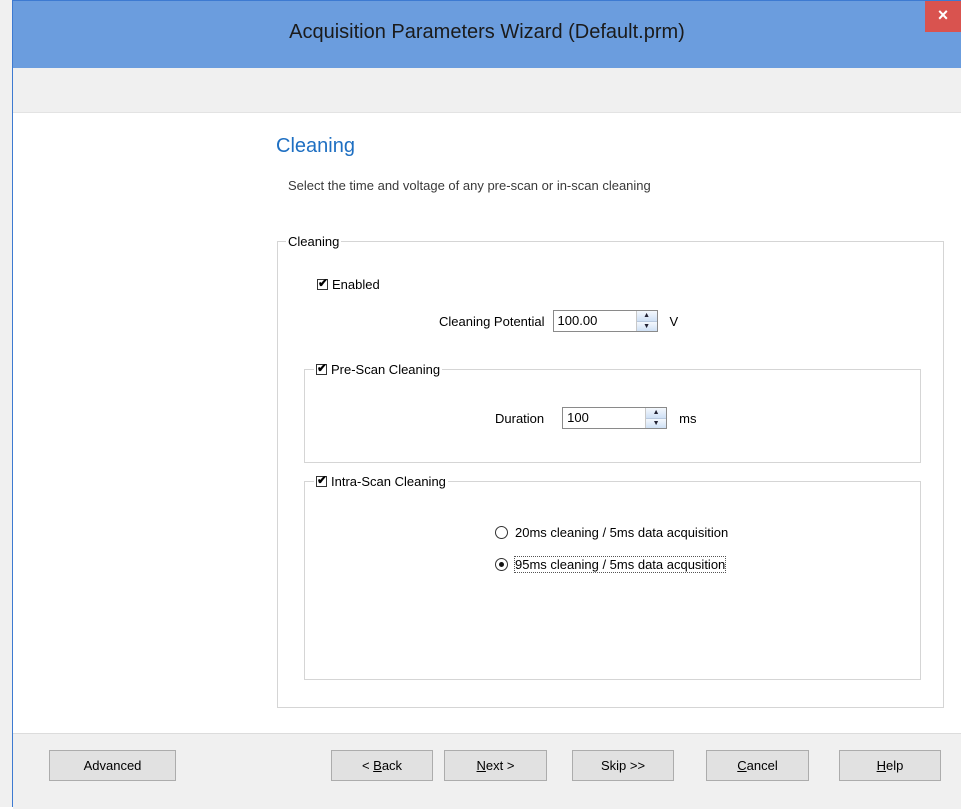  Describe the element at coordinates (623, 765) in the screenshot. I see `skip-button: Skip >>` at that location.